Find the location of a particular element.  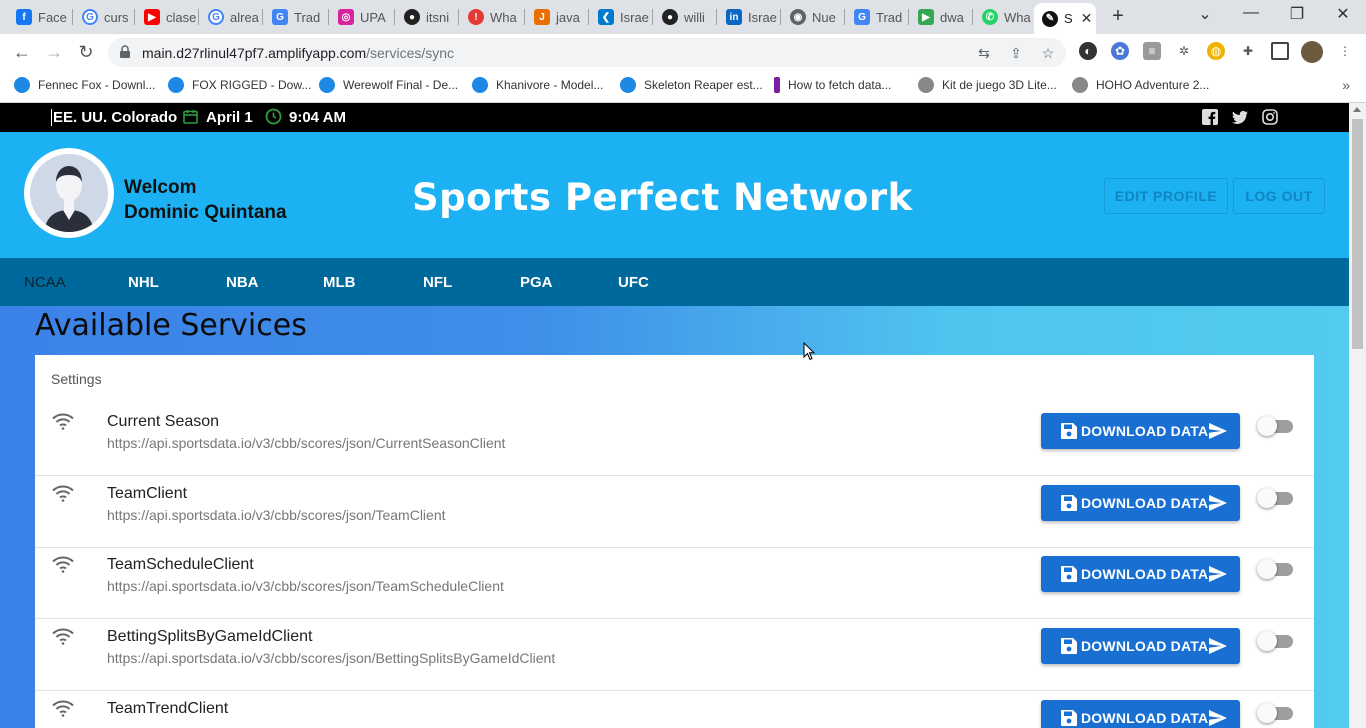

nav-item-ufc: UFC is located at coordinates (633, 282).